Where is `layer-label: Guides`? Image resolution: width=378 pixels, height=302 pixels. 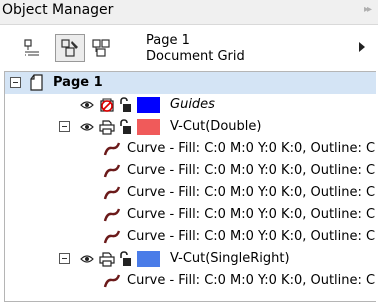 layer-label: Guides is located at coordinates (192, 104).